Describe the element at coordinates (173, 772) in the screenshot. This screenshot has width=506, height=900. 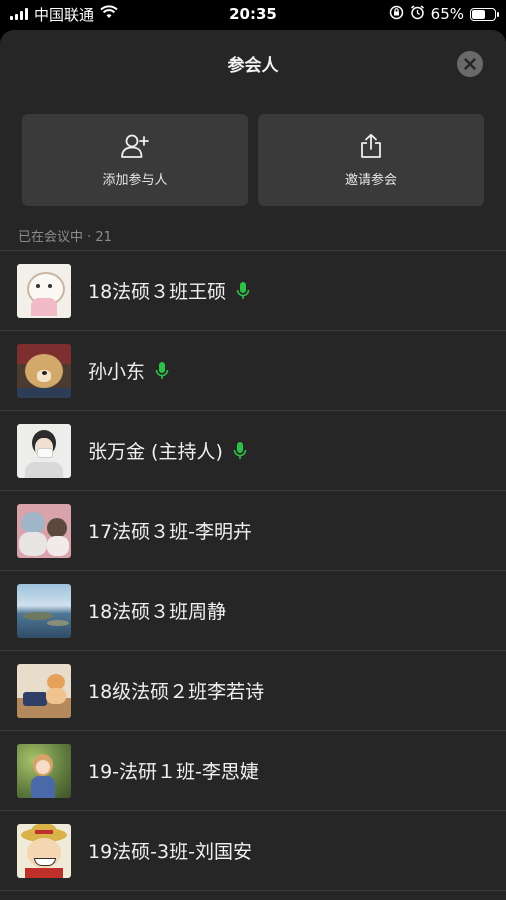
I see `participant-name: 19-法研１班-李思婕` at that location.